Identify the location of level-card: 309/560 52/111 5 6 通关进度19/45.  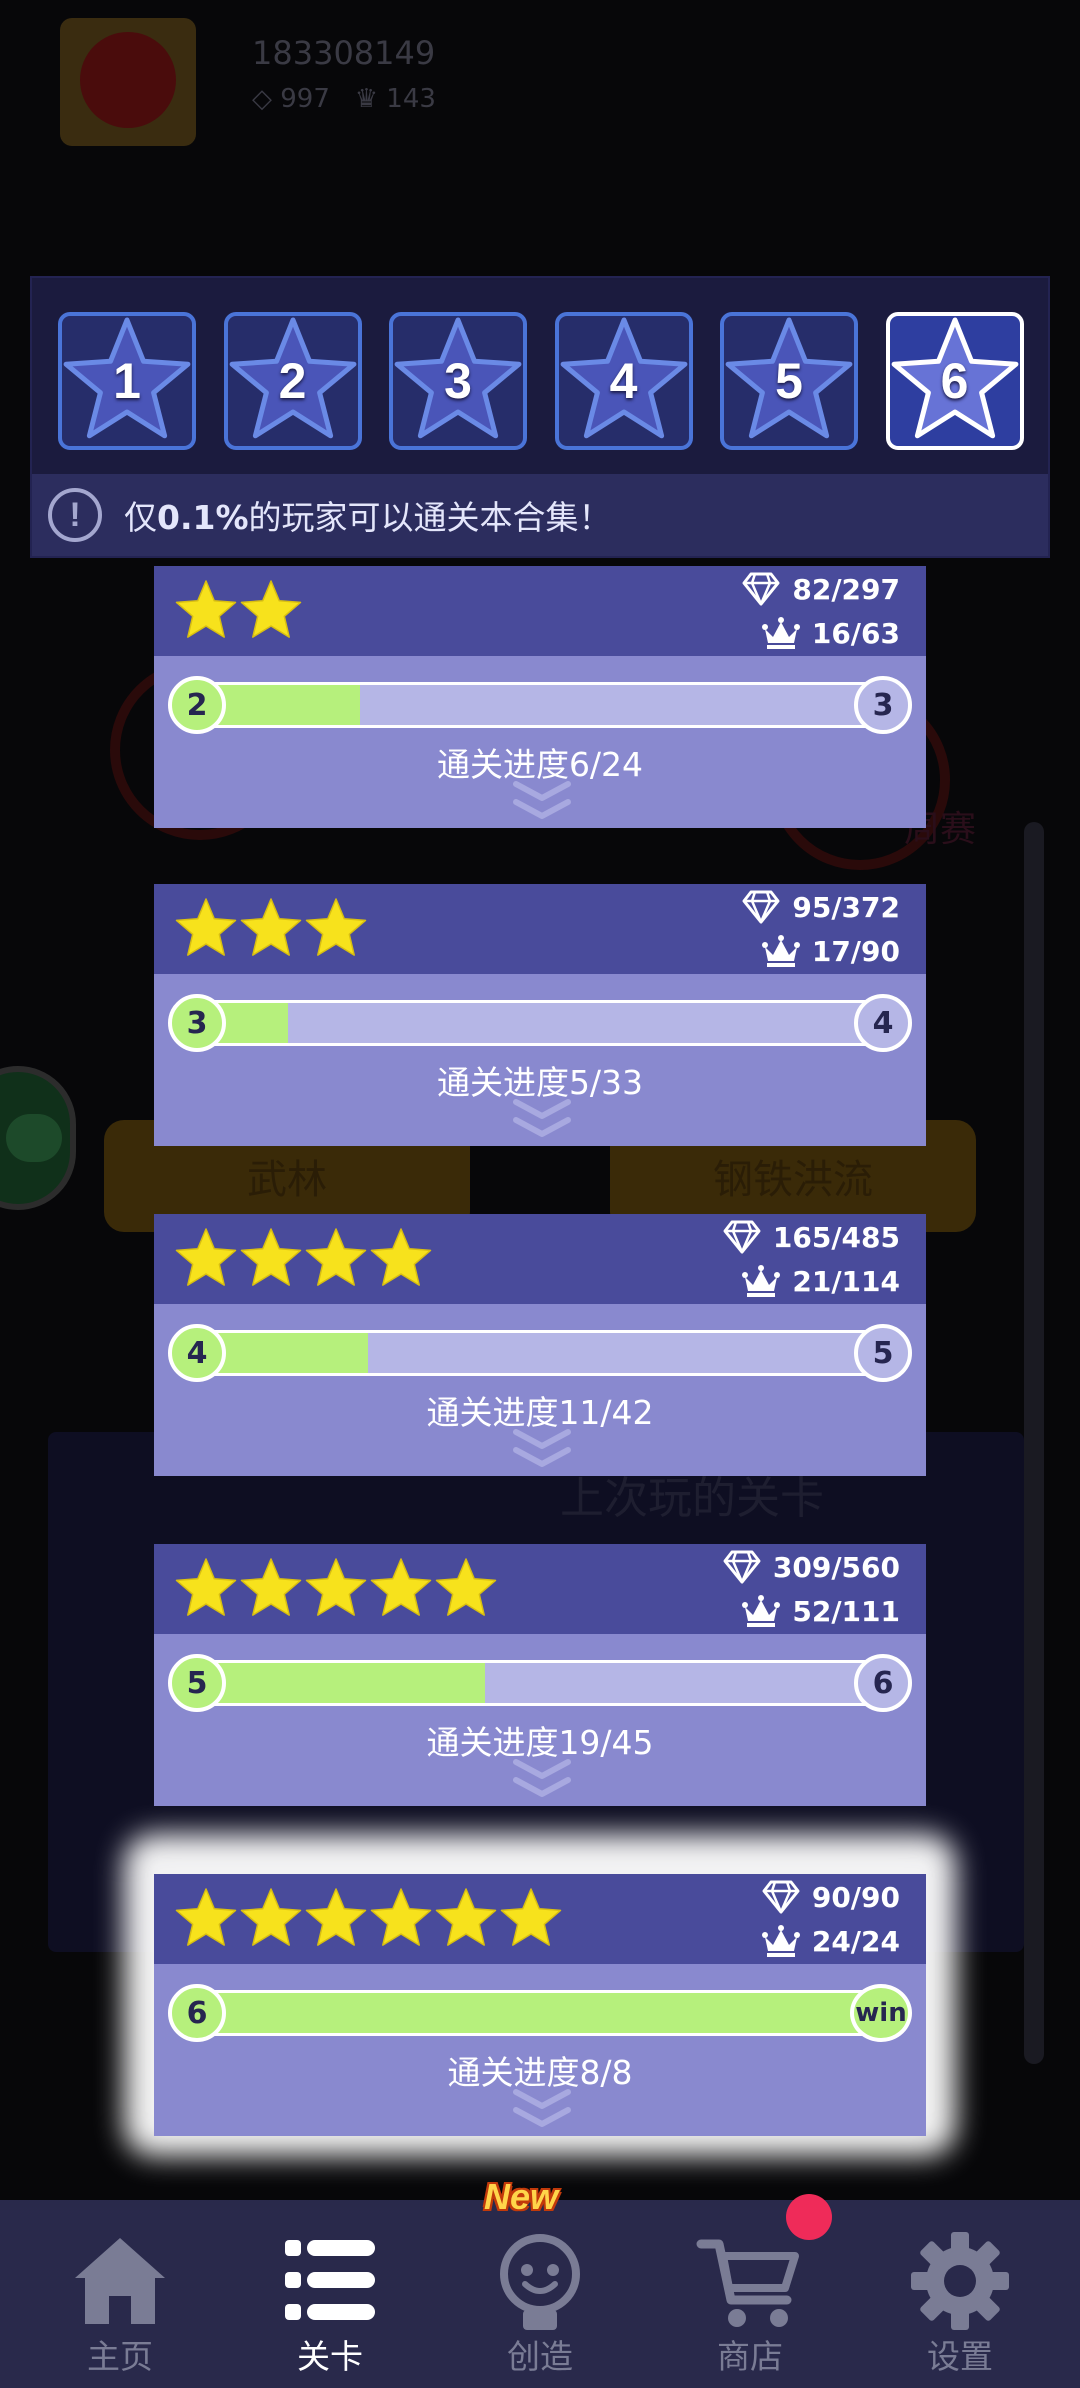
(540, 1675).